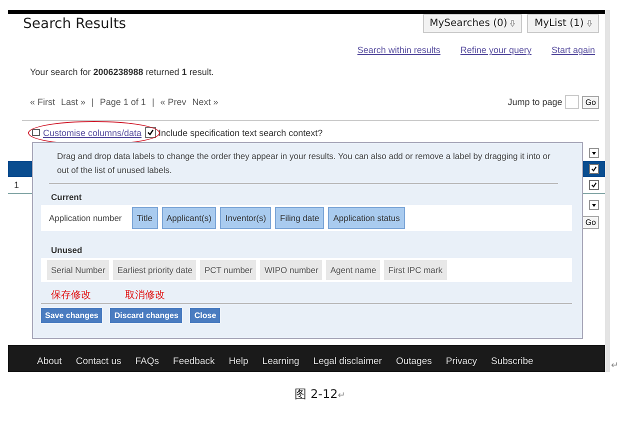  I want to click on data-label-chip: Applicant(s), so click(189, 218).